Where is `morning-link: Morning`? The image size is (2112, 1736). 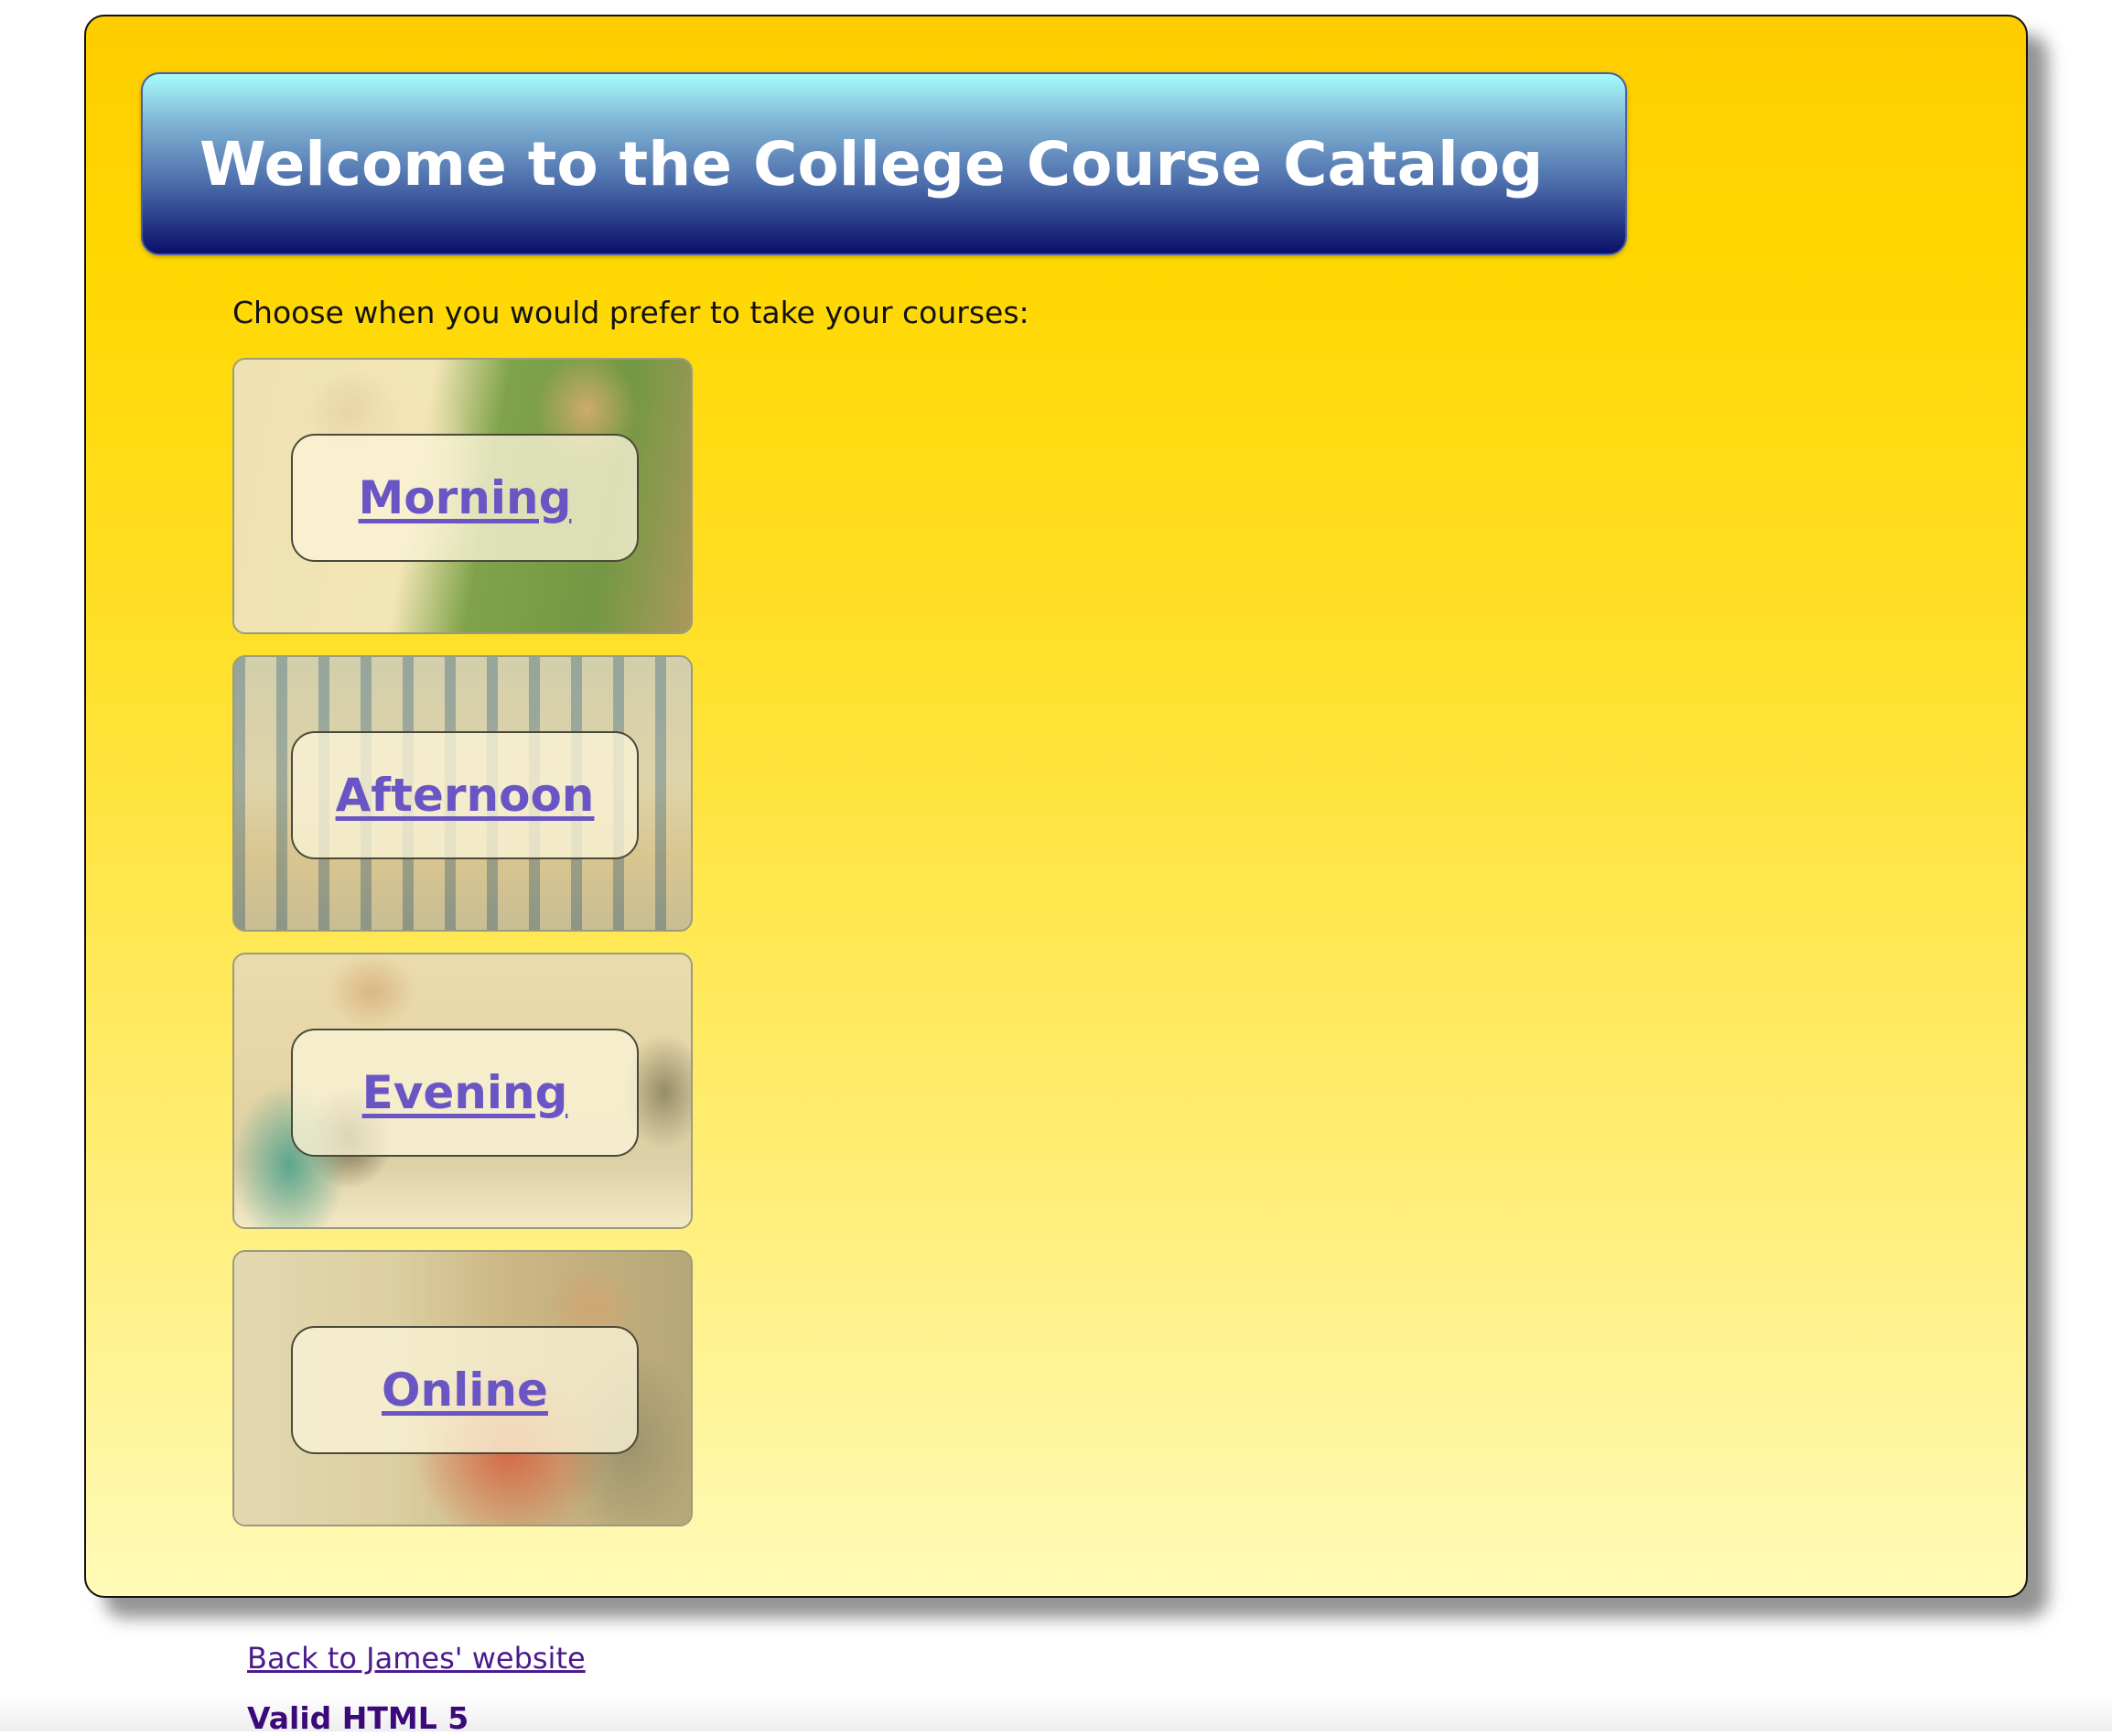 morning-link: Morning is located at coordinates (465, 498).